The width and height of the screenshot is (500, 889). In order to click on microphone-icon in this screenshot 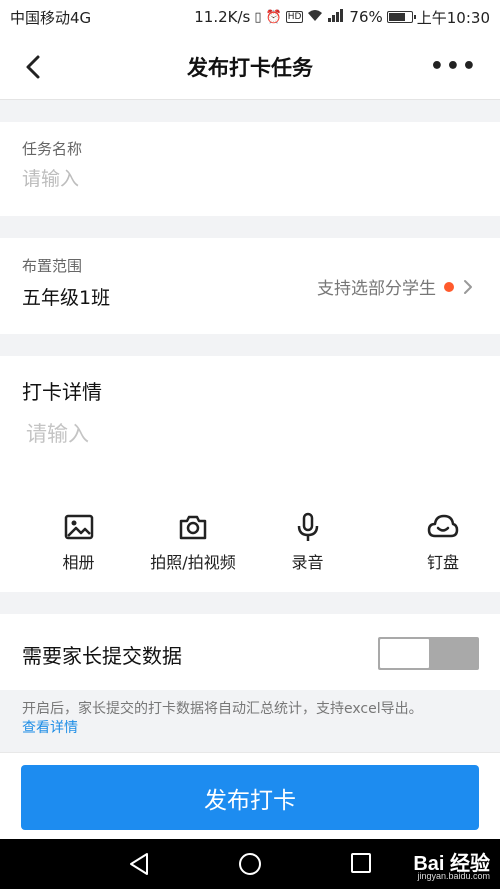, I will do `click(307, 526)`.